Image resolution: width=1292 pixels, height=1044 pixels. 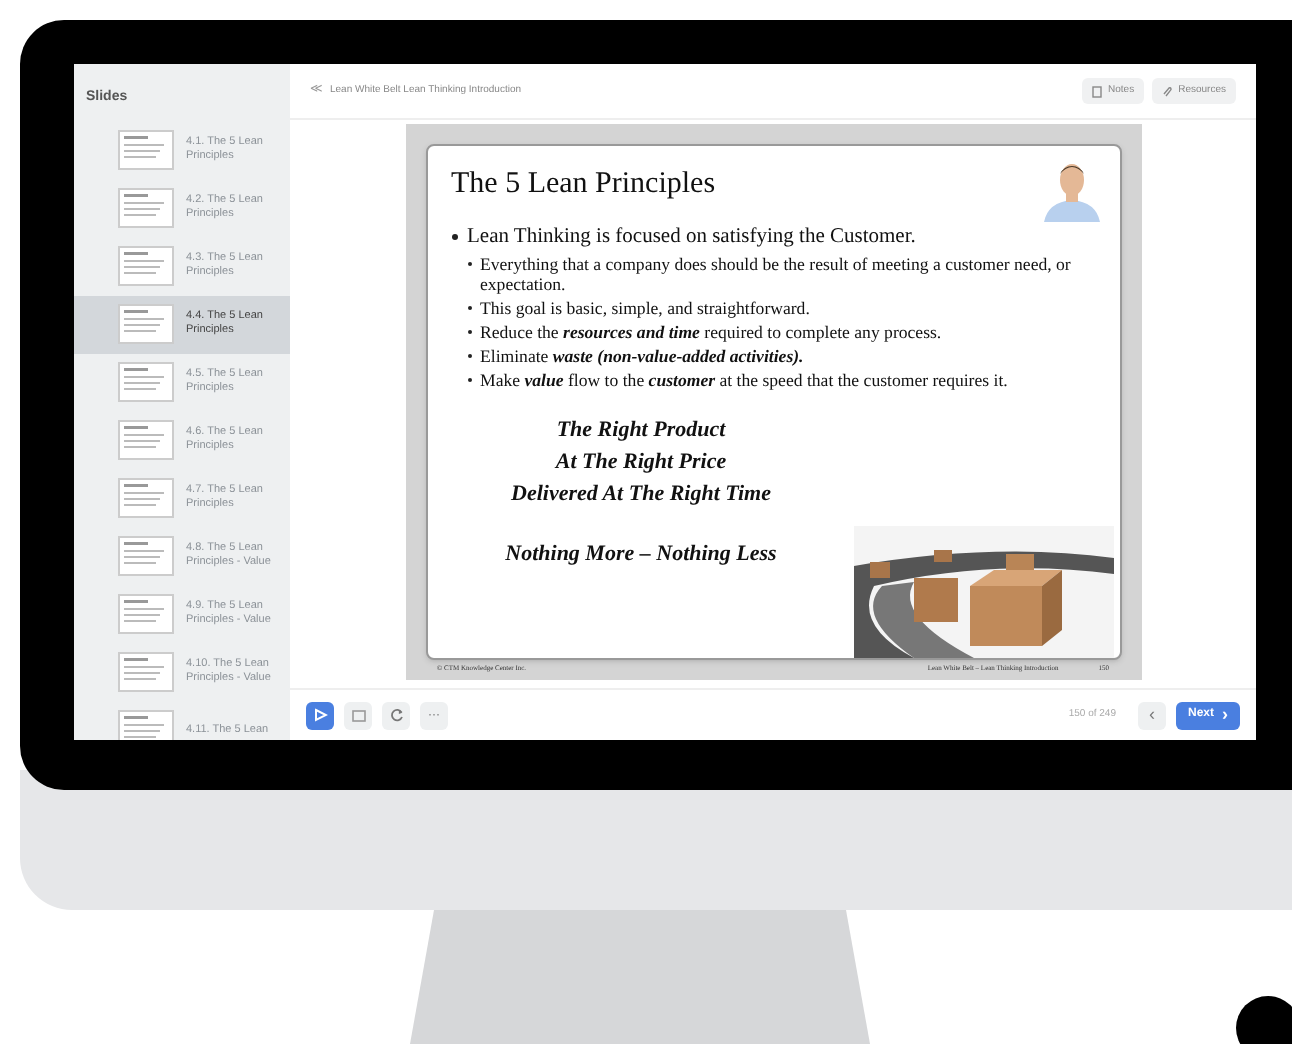 What do you see at coordinates (691, 236) in the screenshot?
I see `bullet-text: Lean Thinking is focused on satisfying the Customer.` at bounding box center [691, 236].